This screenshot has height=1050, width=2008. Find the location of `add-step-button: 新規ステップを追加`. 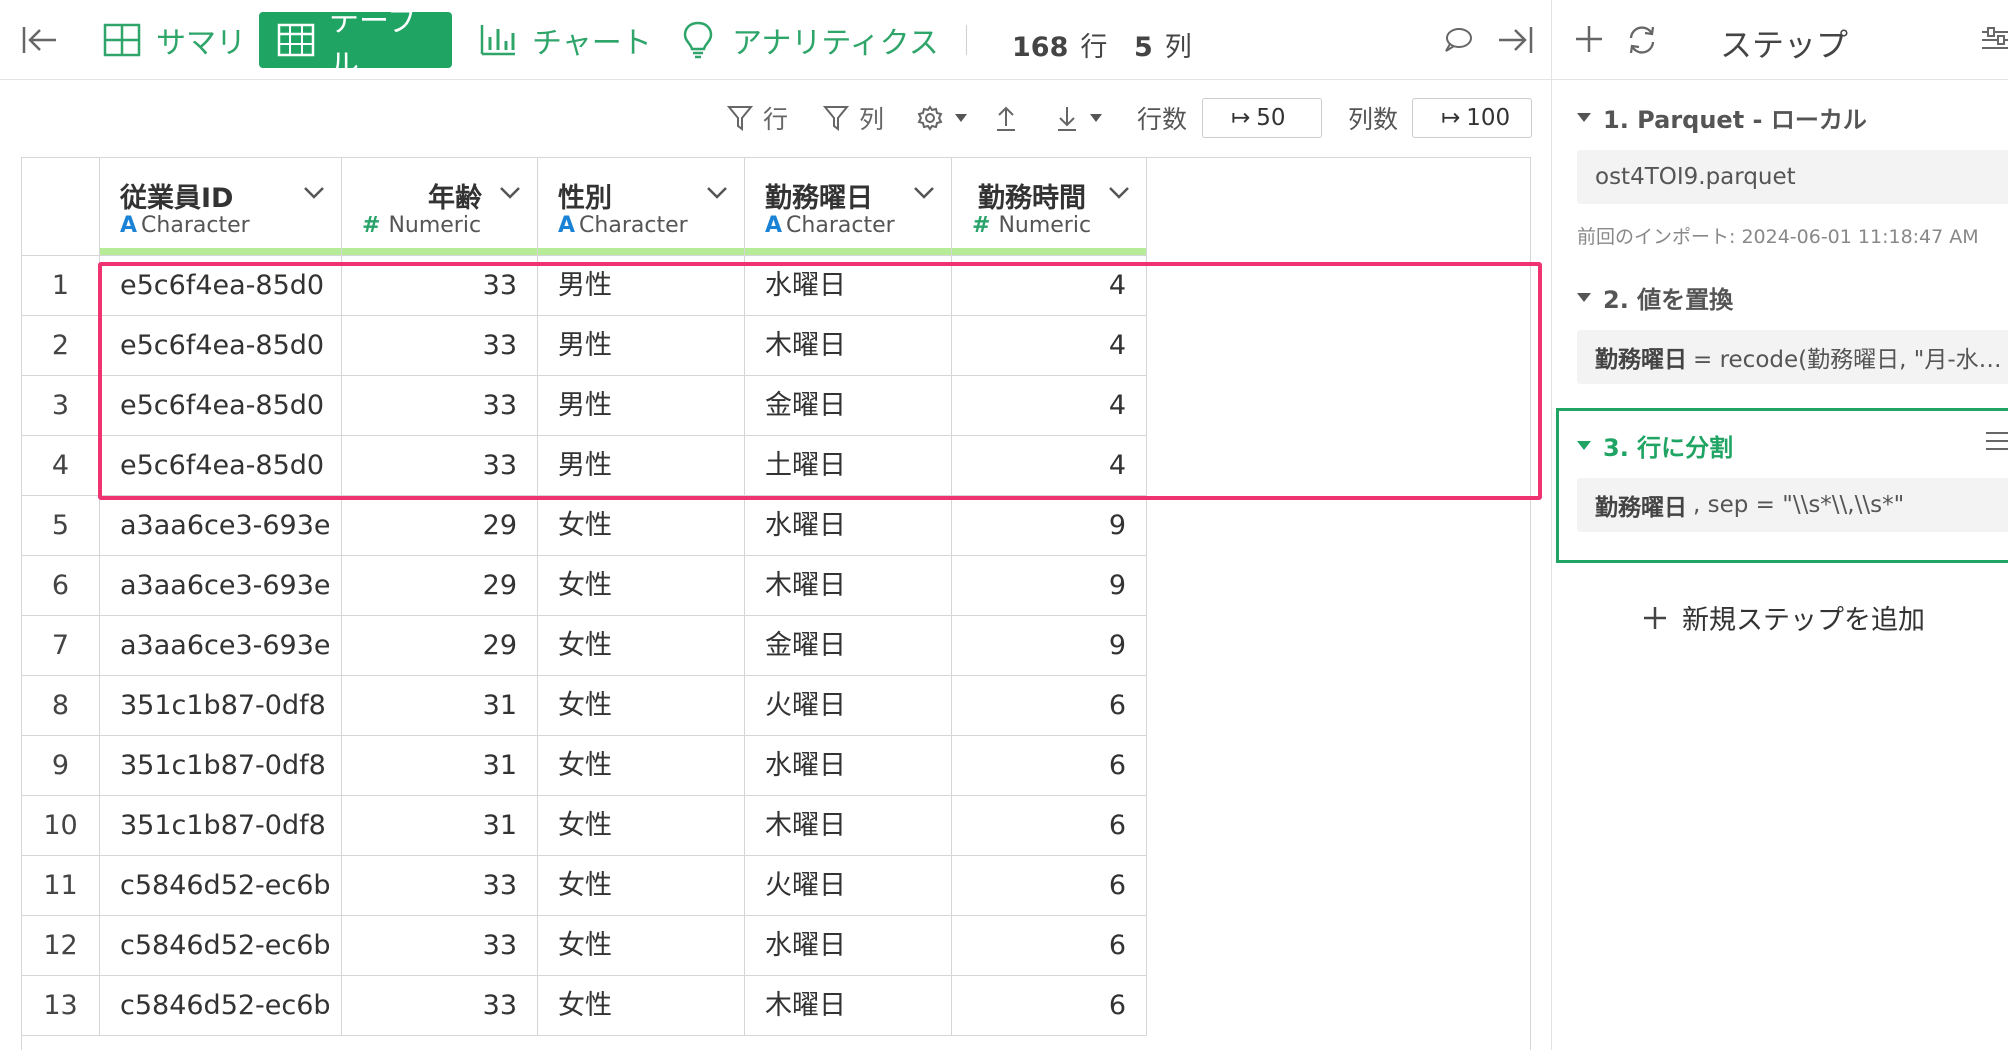

add-step-button: 新規ステップを追加 is located at coordinates (1783, 617).